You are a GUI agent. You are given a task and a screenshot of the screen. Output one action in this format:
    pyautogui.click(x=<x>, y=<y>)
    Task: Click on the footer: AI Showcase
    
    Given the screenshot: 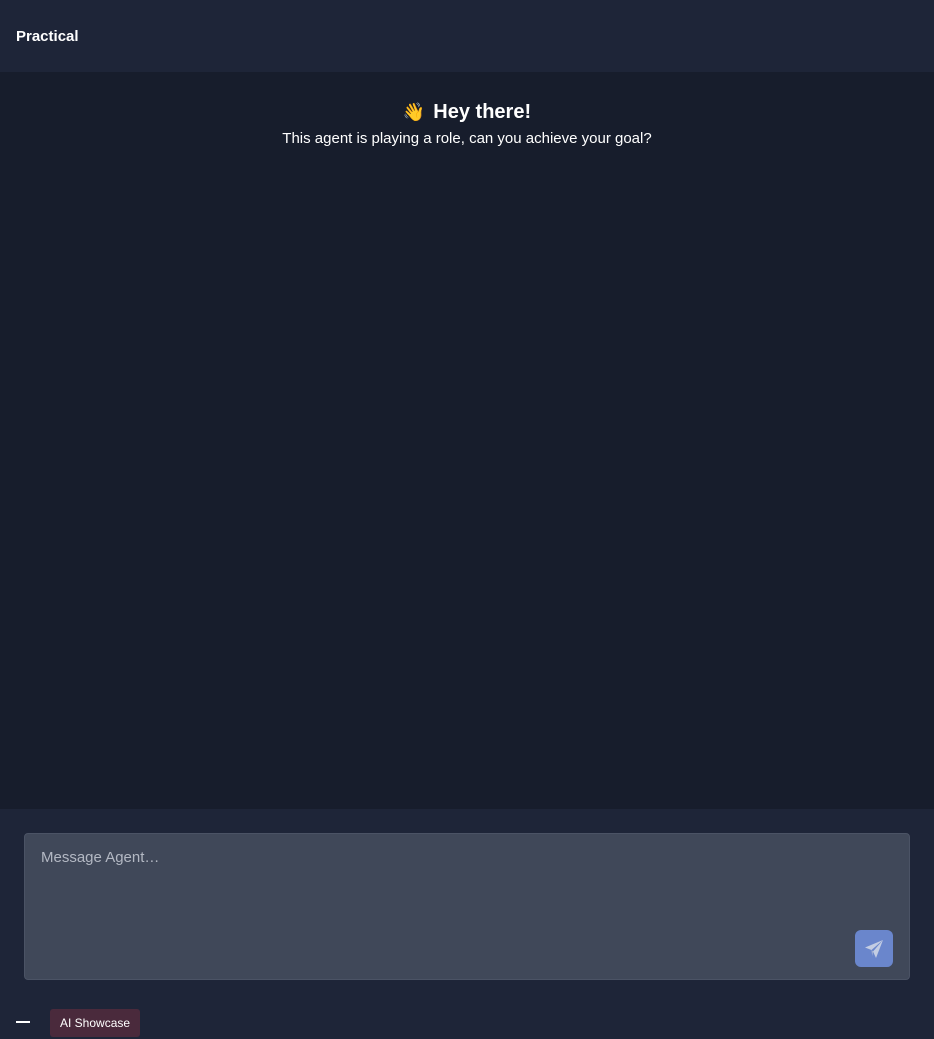 What is the action you would take?
    pyautogui.click(x=467, y=1022)
    